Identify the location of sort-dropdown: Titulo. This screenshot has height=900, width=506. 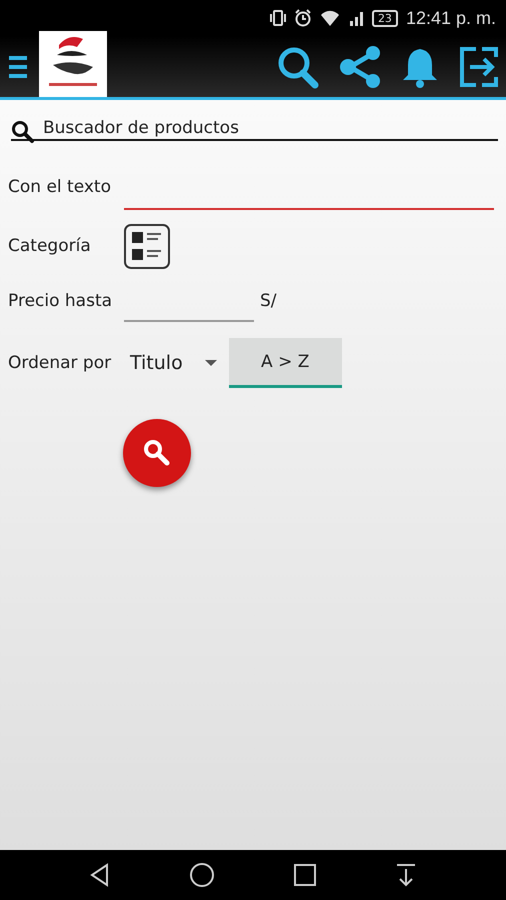
(173, 363).